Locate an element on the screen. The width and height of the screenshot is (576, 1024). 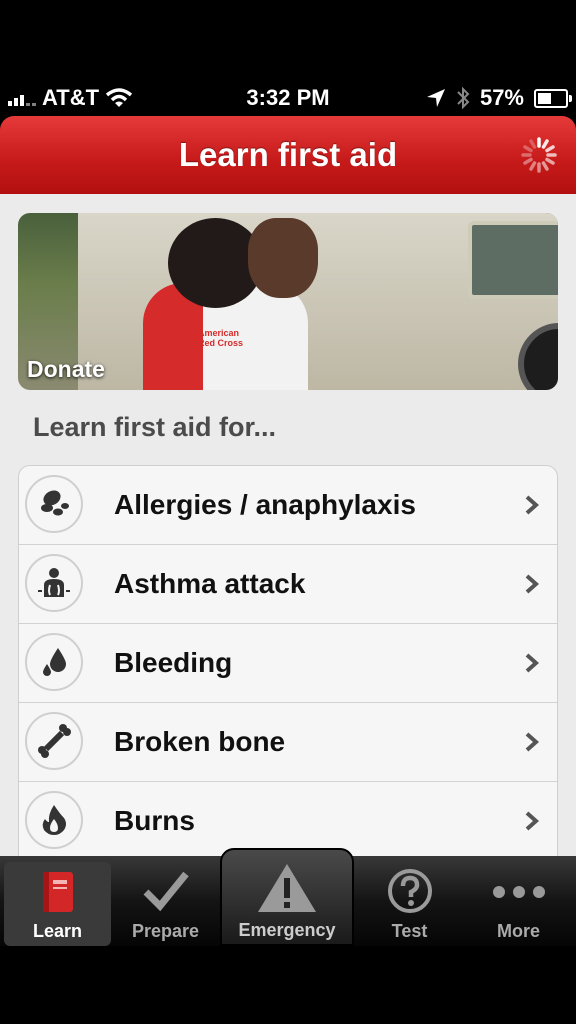
list-item-broken-bone: Broken bone is located at coordinates (288, 742).